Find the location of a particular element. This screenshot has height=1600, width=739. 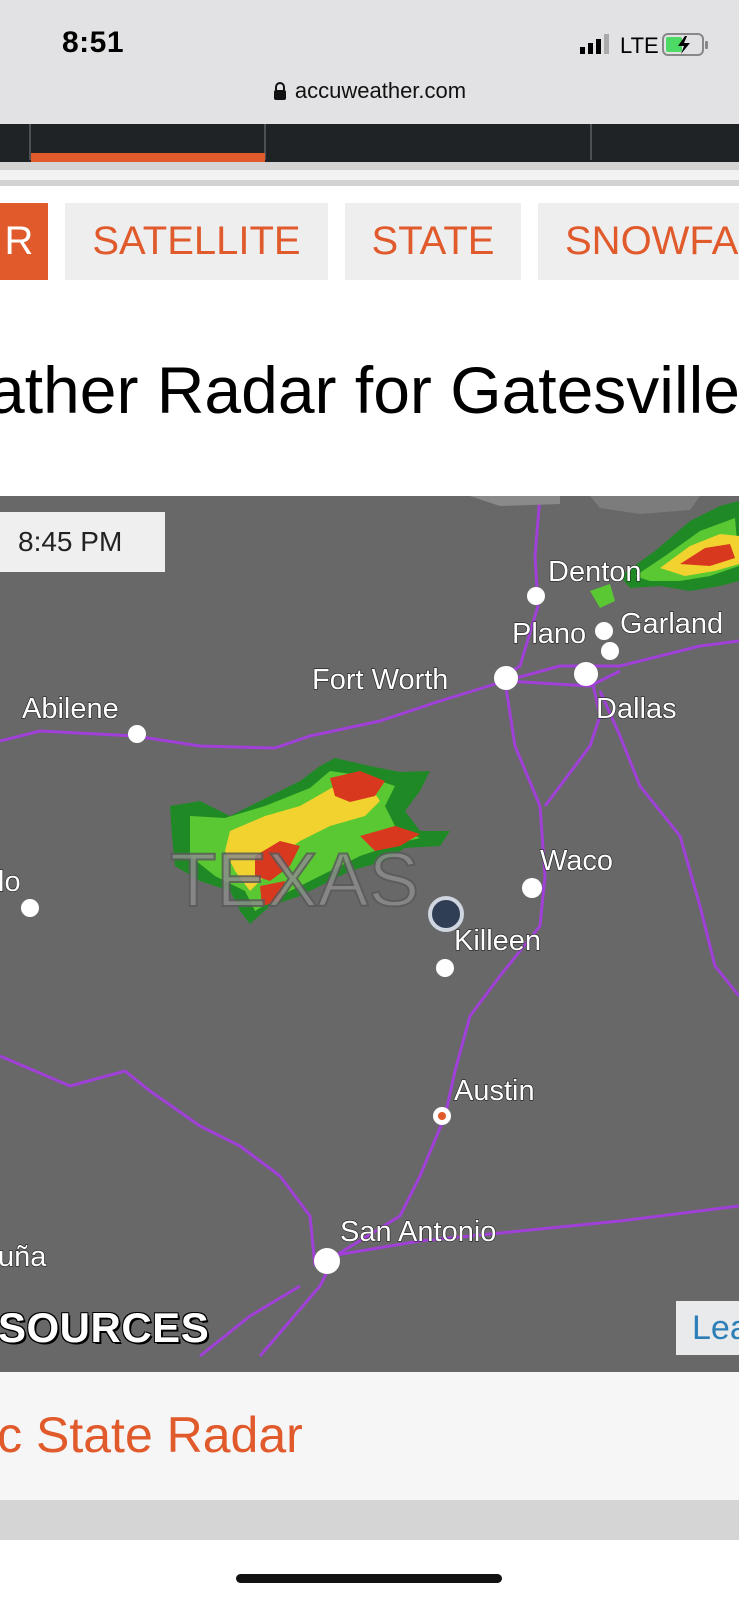

cell-signal-icon is located at coordinates (594, 44).